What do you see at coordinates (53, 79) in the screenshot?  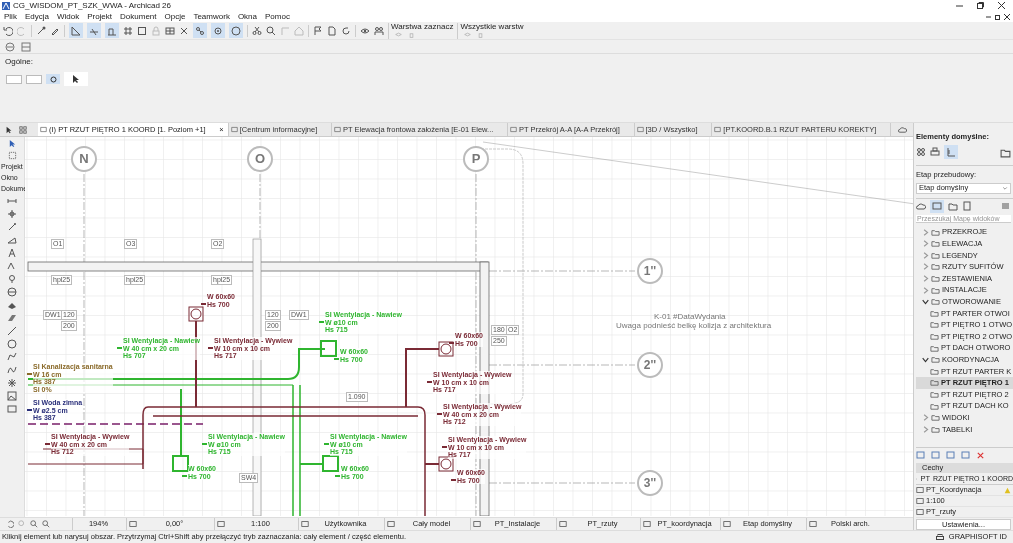 I see `rotate-button` at bounding box center [53, 79].